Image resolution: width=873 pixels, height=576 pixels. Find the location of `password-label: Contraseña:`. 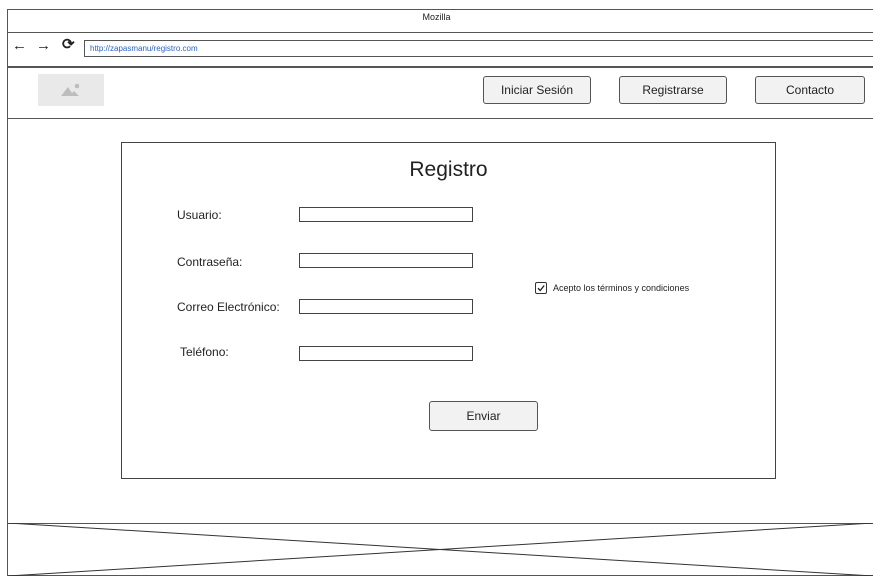

password-label: Contraseña: is located at coordinates (210, 262).